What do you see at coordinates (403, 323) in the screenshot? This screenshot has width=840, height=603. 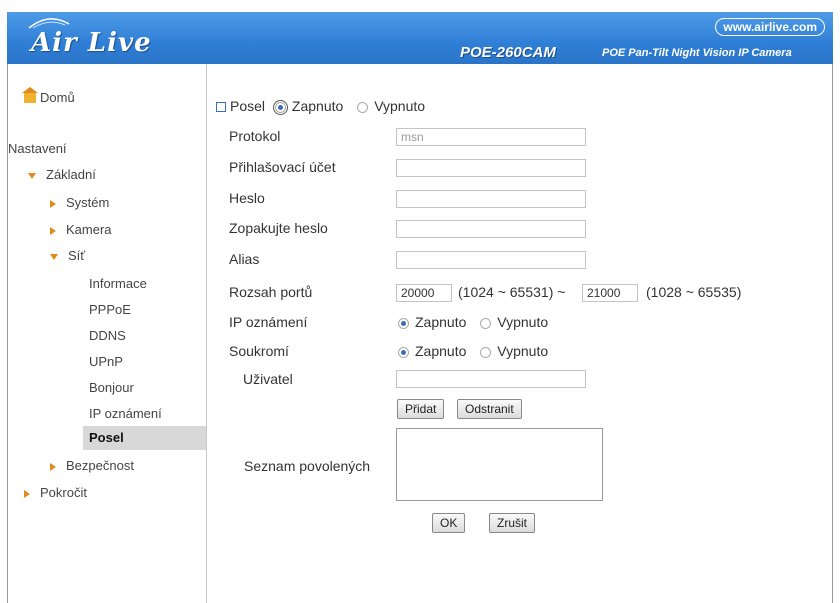 I see `ip-notification-on-radio` at bounding box center [403, 323].